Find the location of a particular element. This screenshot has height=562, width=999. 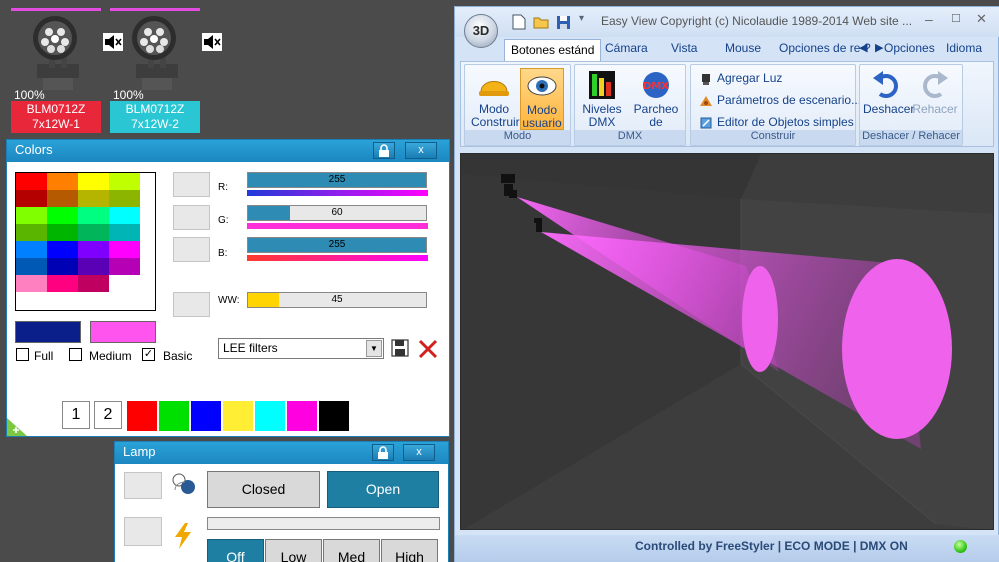

fixture-2: 100% BLM0712Z 7x12W-2 is located at coordinates (166, 70).